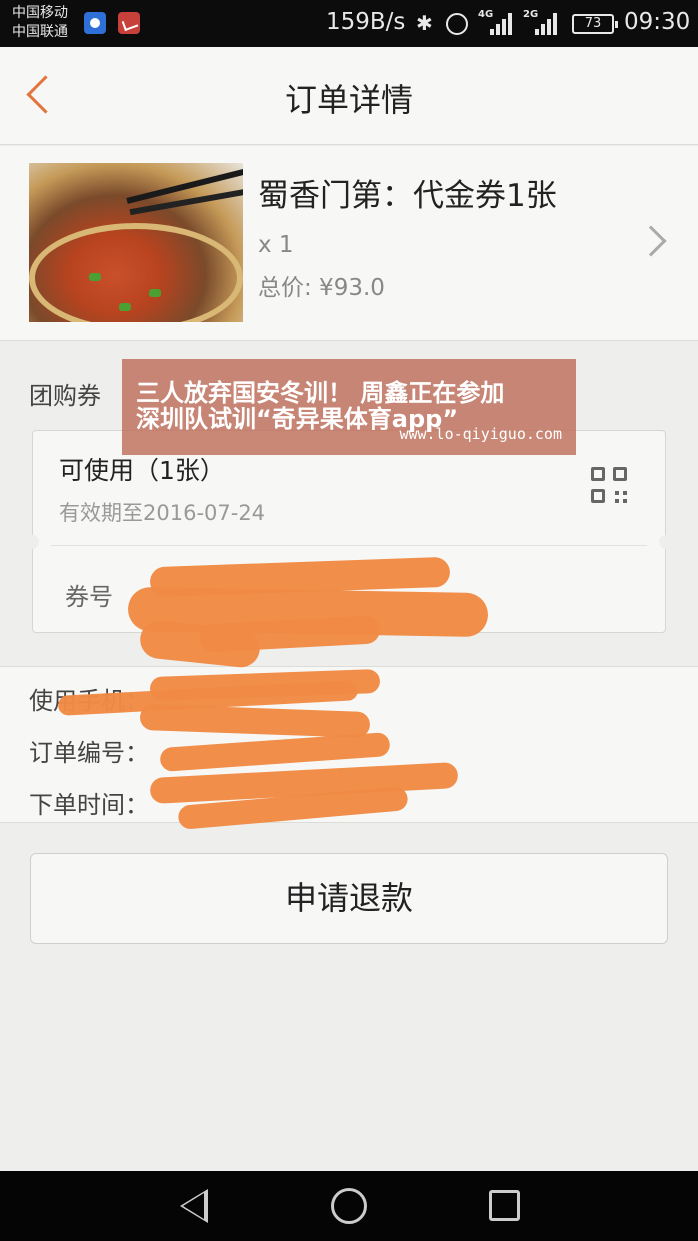 This screenshot has width=698, height=1241. I want to click on bluetooth-icon: ✱, so click(424, 23).